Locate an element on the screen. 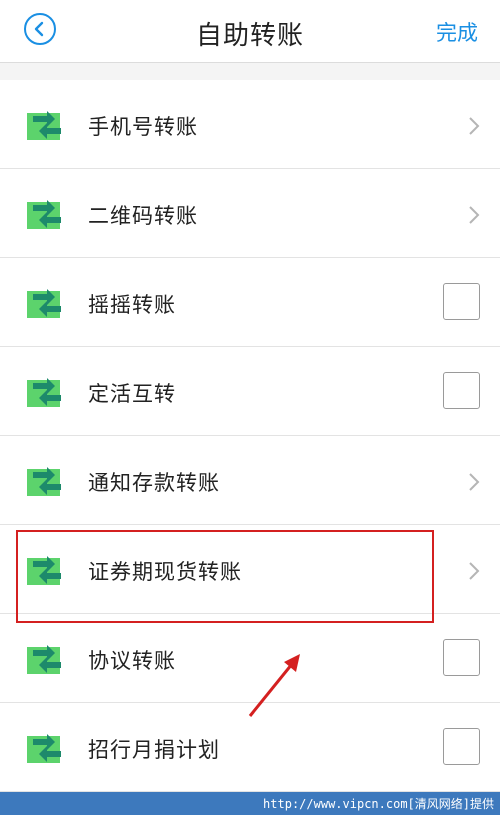  section-gap is located at coordinates (250, 72).